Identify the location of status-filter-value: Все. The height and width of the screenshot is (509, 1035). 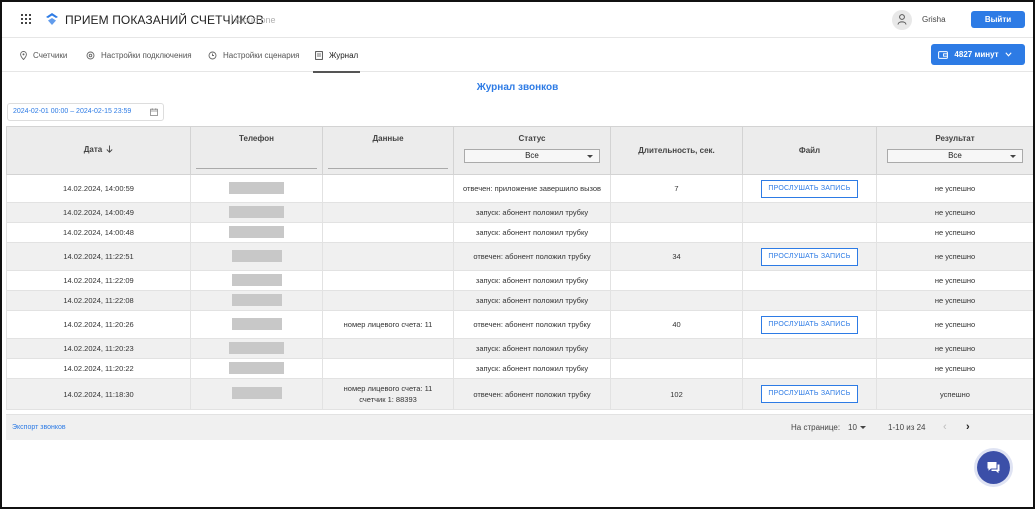
(532, 155).